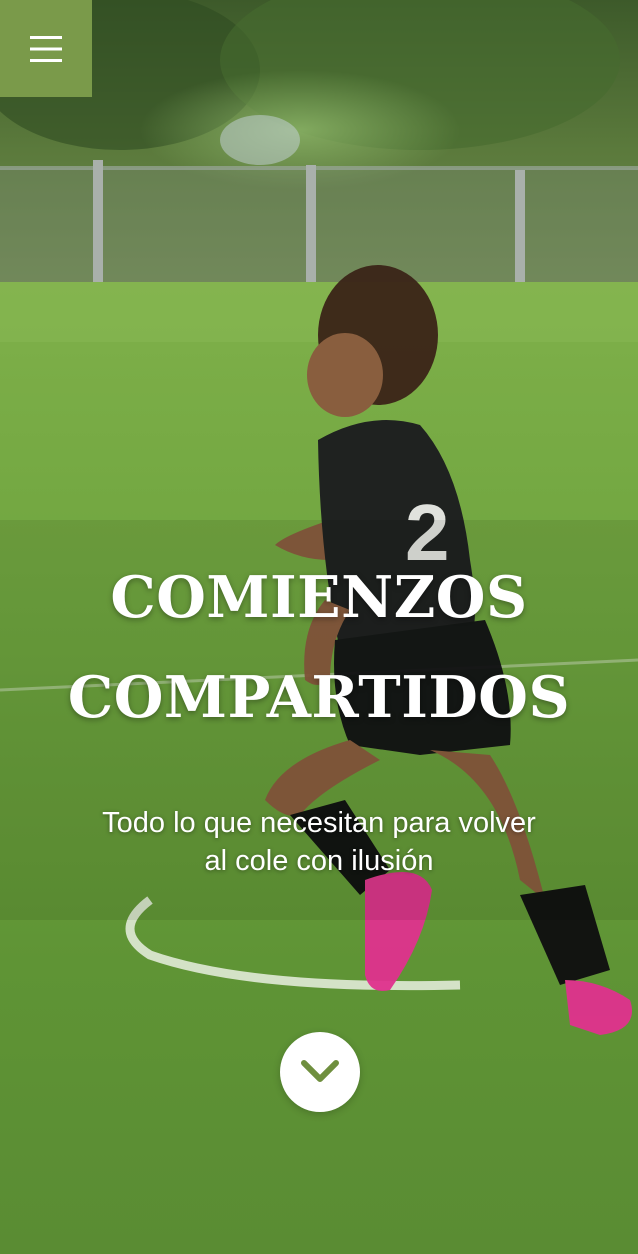 This screenshot has height=1254, width=638. Describe the element at coordinates (319, 697) in the screenshot. I see `hero-title-line-2: COMPARTIDOS` at that location.